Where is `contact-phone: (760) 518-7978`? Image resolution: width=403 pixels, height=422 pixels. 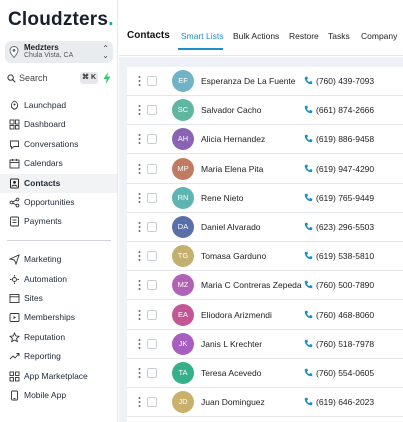
contact-phone: (760) 518-7978 is located at coordinates (345, 344).